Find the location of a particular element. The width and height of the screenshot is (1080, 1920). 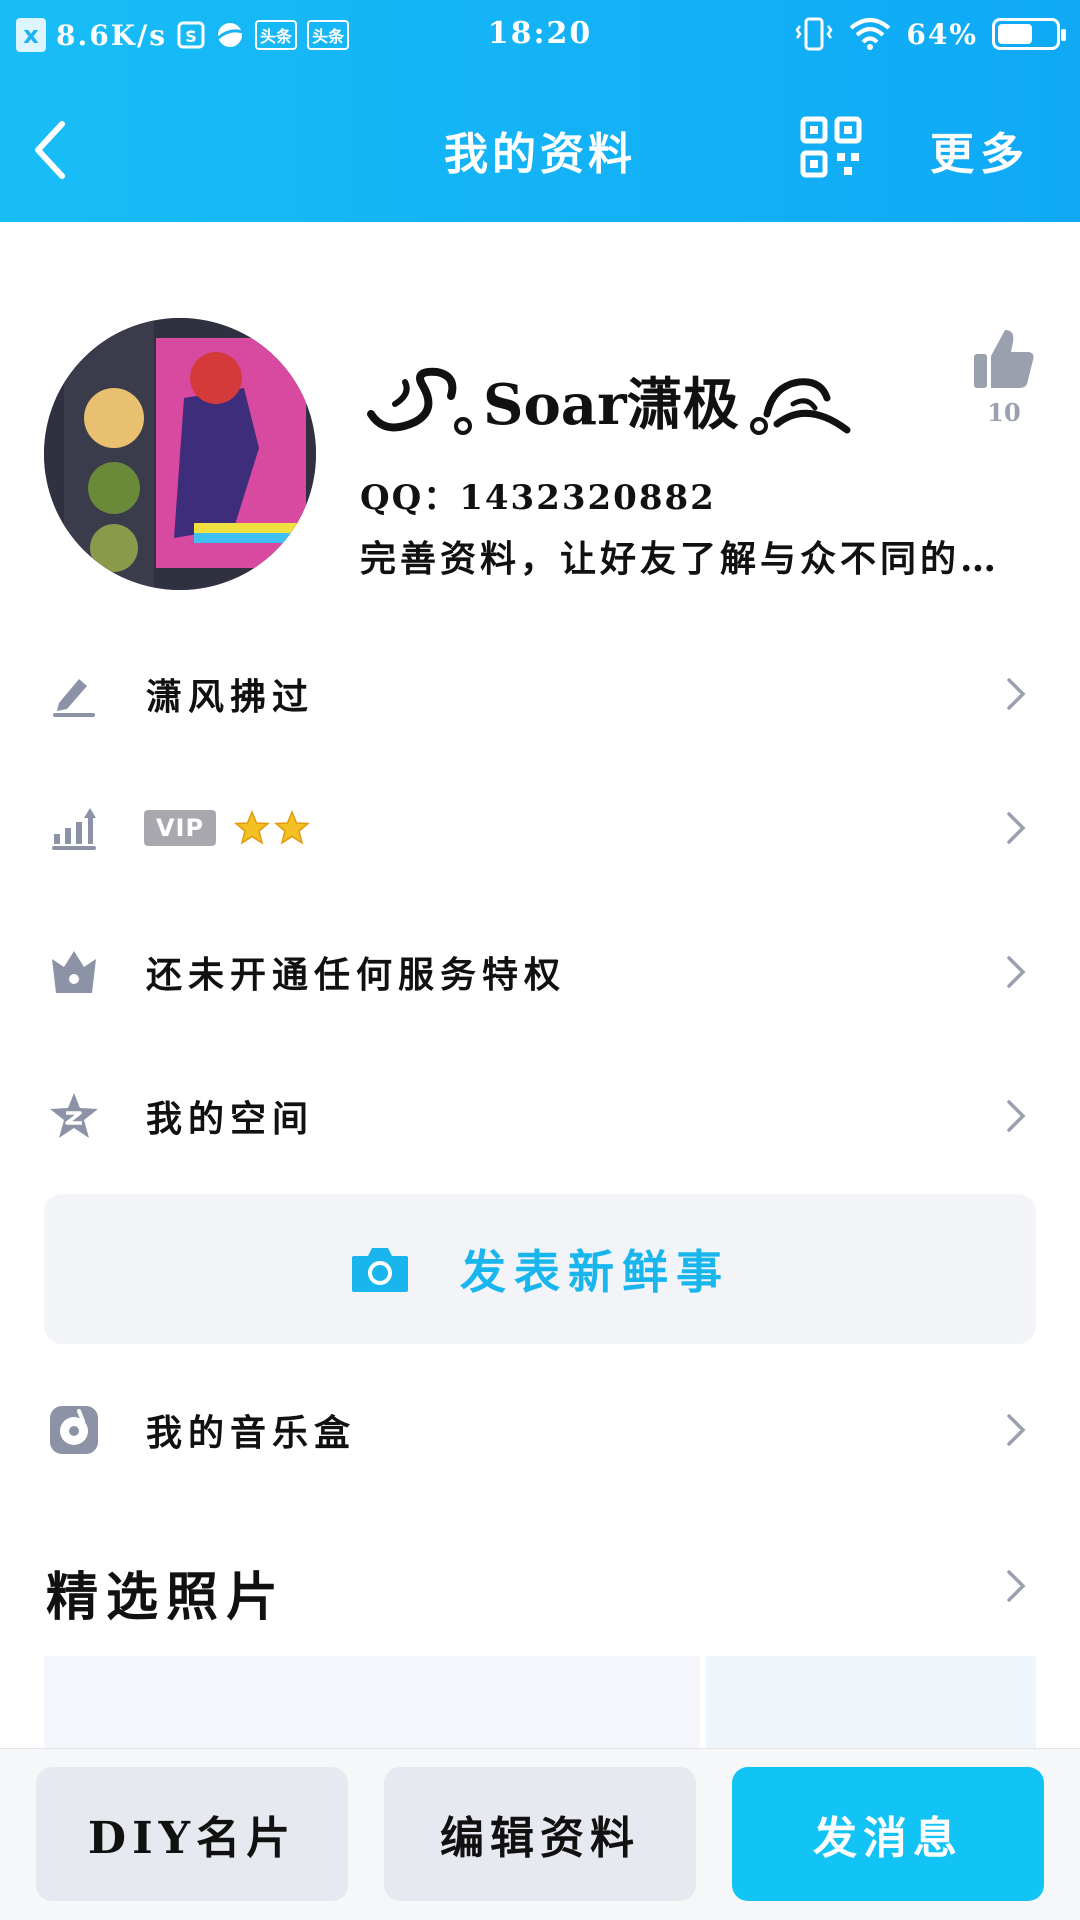

music-label: 我的音乐盒 is located at coordinates (251, 1433).